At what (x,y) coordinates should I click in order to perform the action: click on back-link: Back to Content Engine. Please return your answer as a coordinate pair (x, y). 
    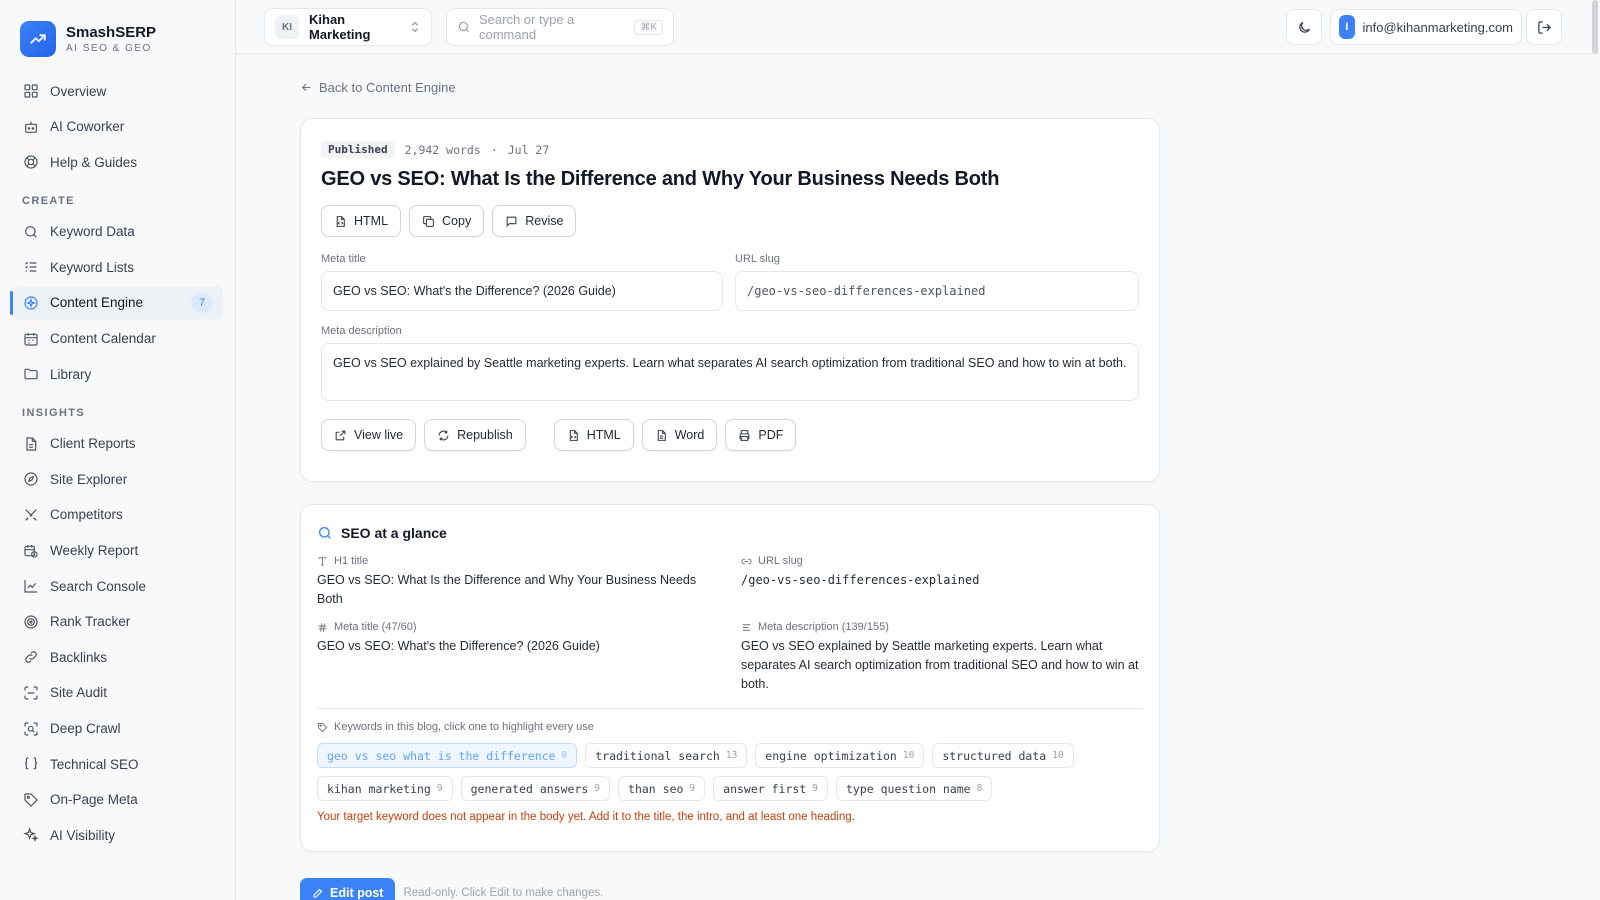
    Looking at the image, I should click on (378, 87).